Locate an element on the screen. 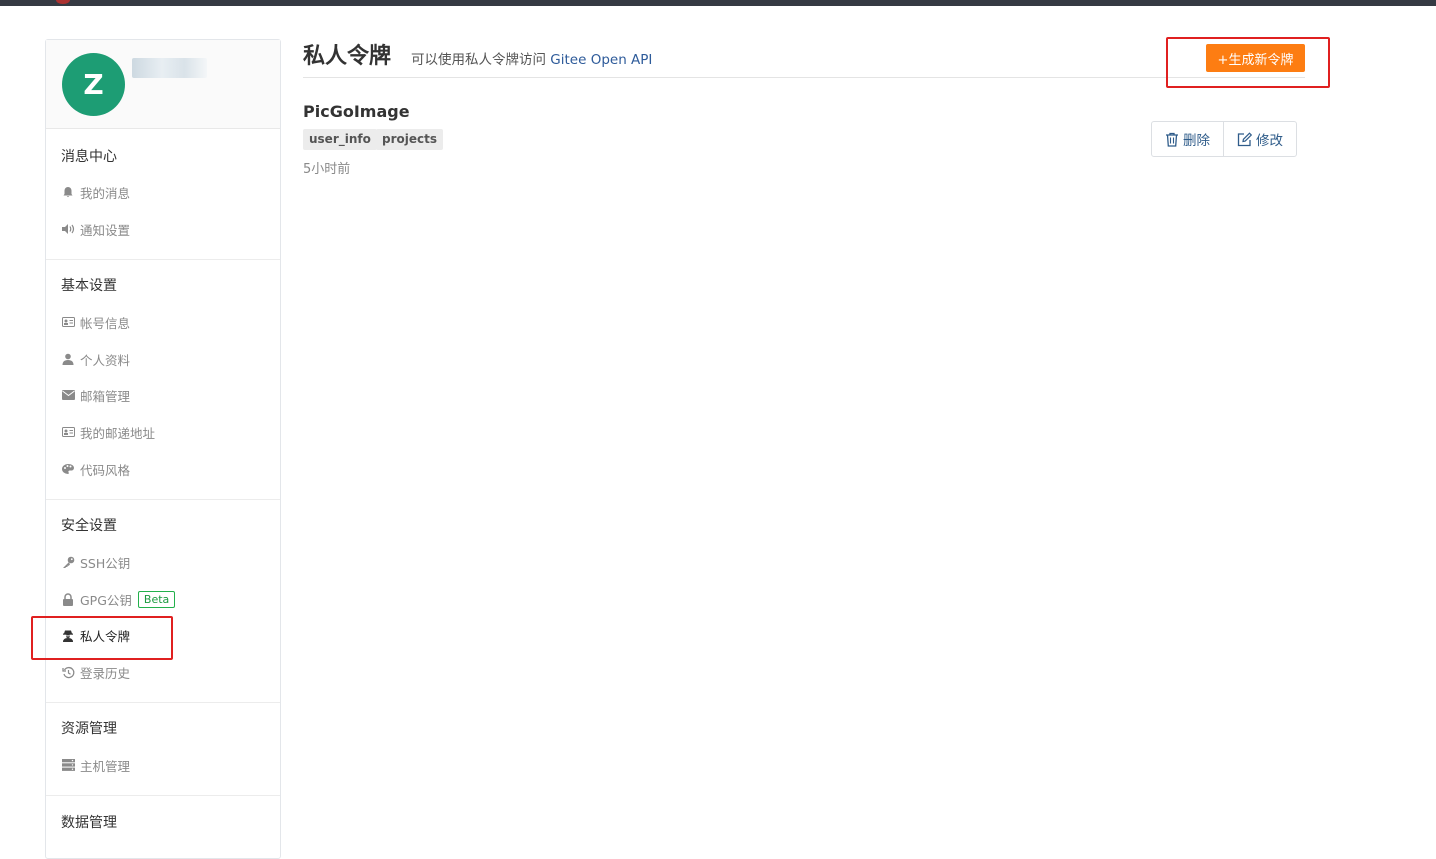 The width and height of the screenshot is (1436, 859). logo-fragment is located at coordinates (63, 2).